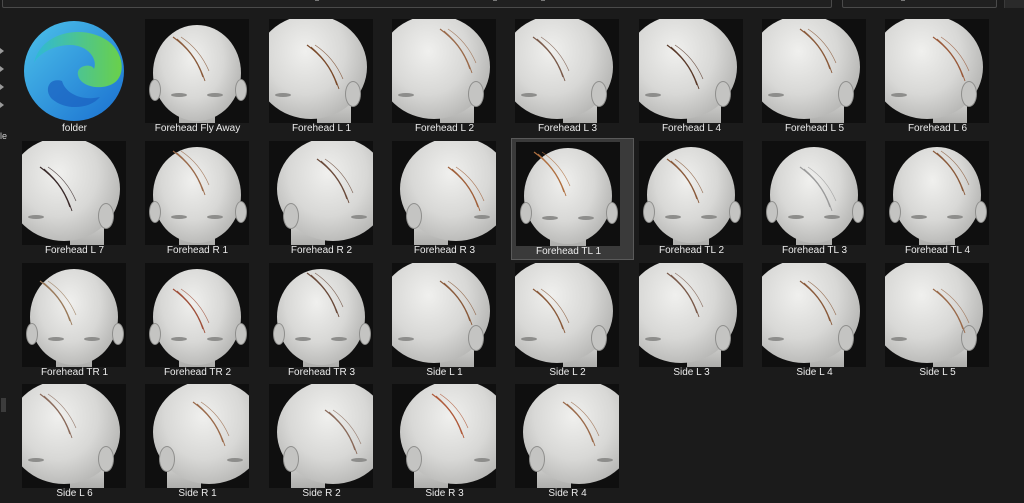 The width and height of the screenshot is (1024, 503). Describe the element at coordinates (3, 405) in the screenshot. I see `nav-scrollbar-thumb` at that location.